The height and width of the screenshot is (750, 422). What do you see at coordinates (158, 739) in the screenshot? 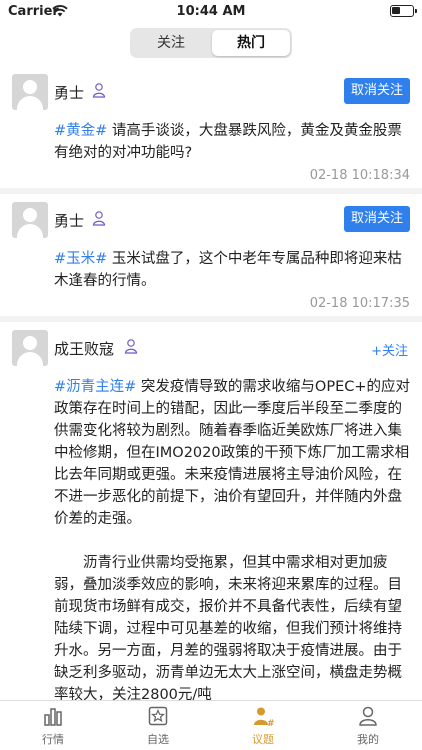
I see `tab-label: 自选` at bounding box center [158, 739].